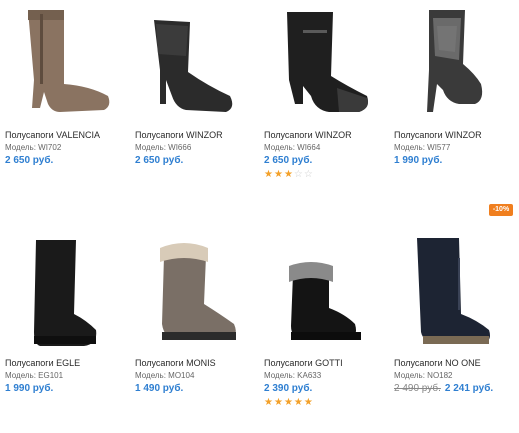 The width and height of the screenshot is (519, 433). What do you see at coordinates (437, 363) in the screenshot?
I see `product-title: Полусапоги NO ONE` at bounding box center [437, 363].